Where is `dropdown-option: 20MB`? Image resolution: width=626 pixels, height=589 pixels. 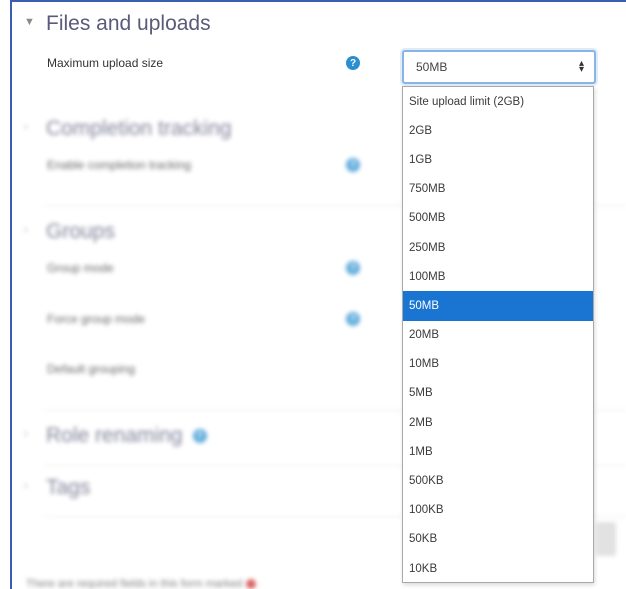
dropdown-option: 20MB is located at coordinates (498, 335).